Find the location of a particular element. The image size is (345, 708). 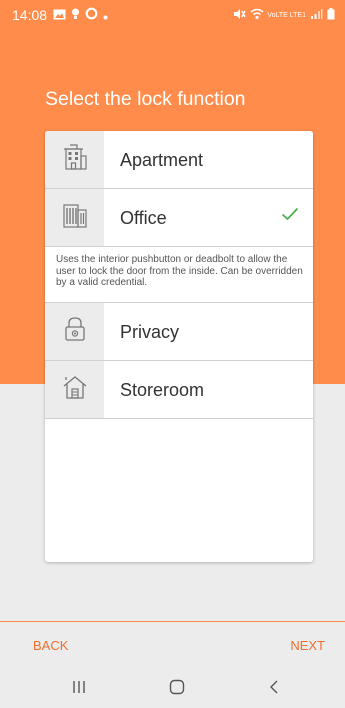

apartment-building-icon is located at coordinates (75, 159).